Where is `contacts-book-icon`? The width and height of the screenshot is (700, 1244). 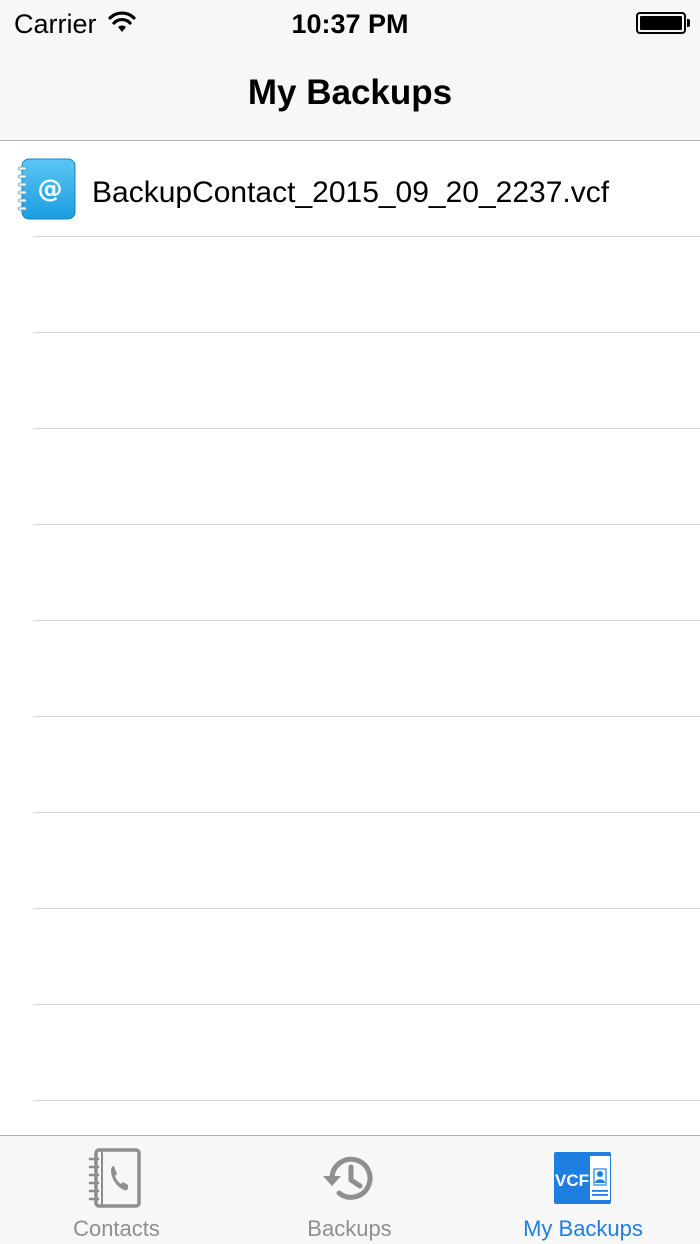 contacts-book-icon is located at coordinates (114, 1178).